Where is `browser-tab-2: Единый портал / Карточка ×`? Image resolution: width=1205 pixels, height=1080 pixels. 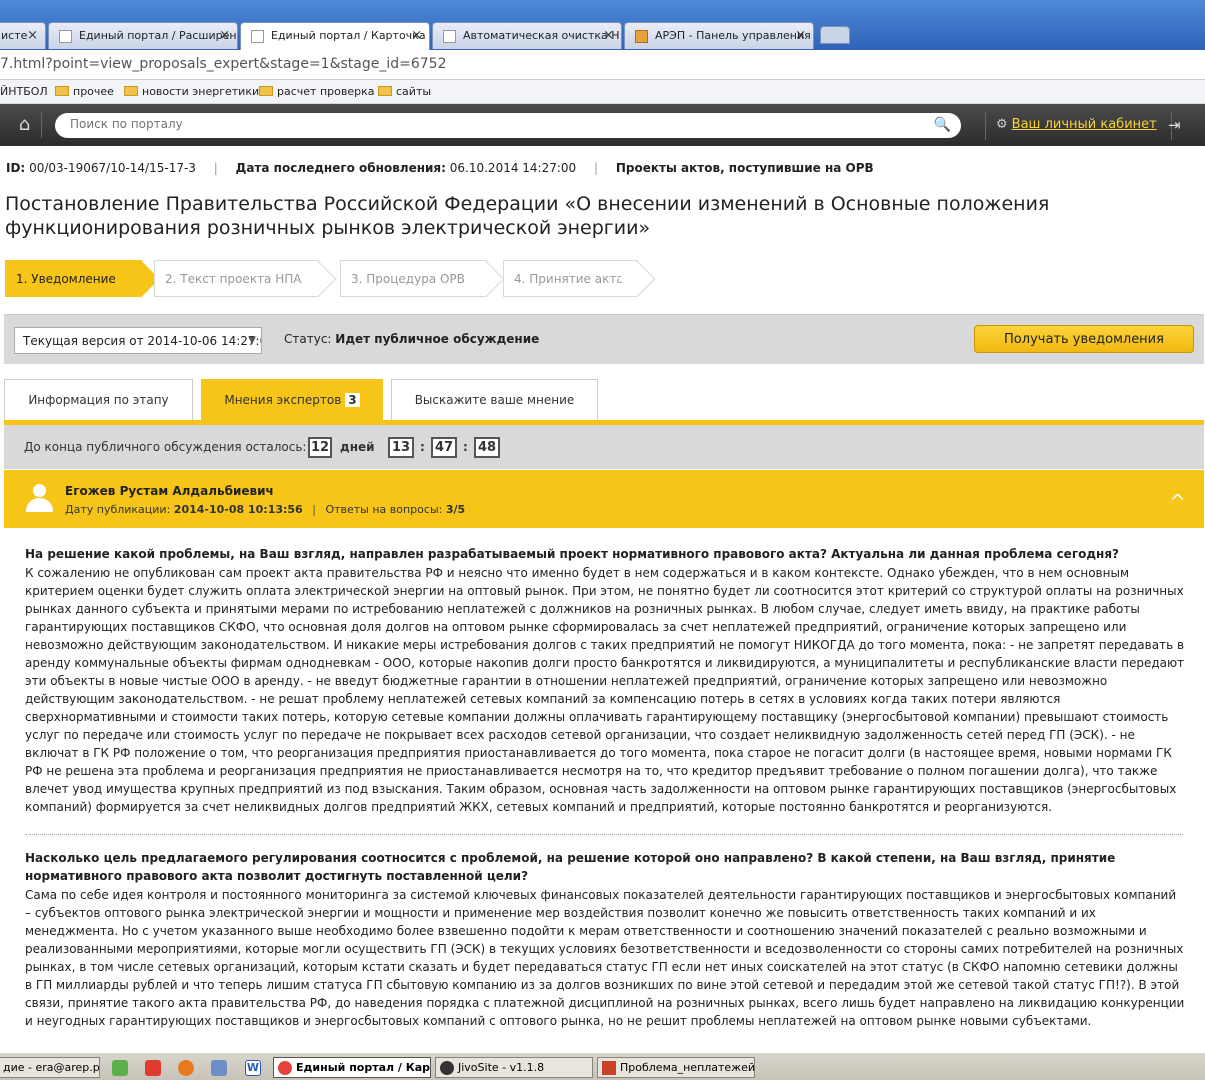
browser-tab-2: Единый портал / Карточка × is located at coordinates (335, 36).